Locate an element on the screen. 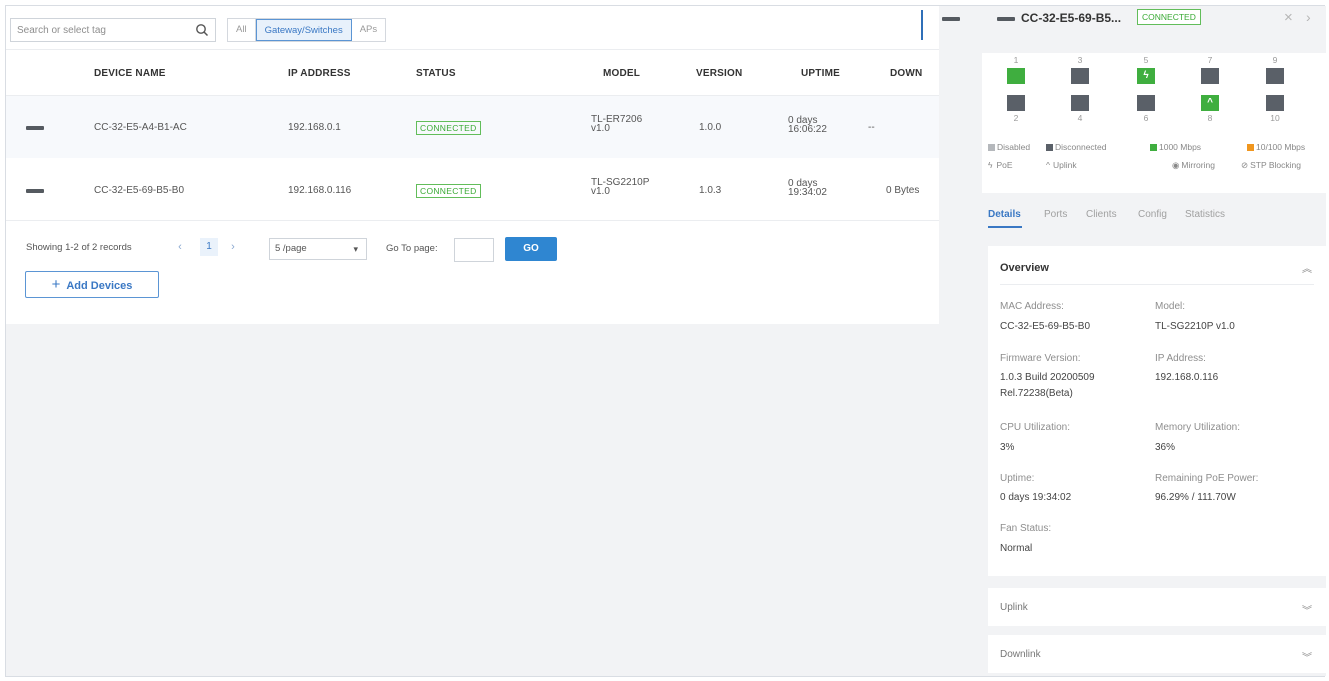 Image resolution: width=1329 pixels, height=681 pixels. device-name: CC-32-E5-69-B5-B0 is located at coordinates (139, 190).